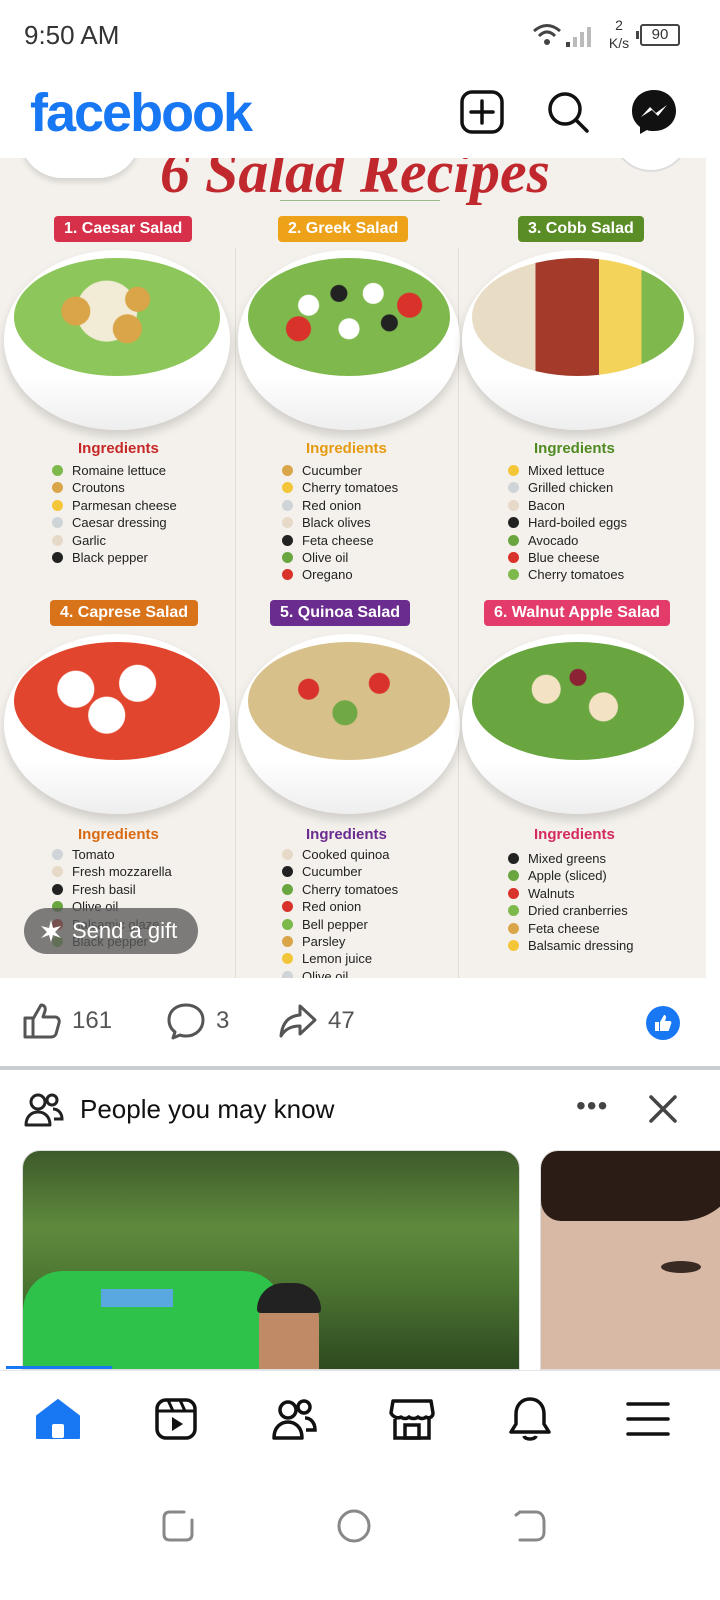  Describe the element at coordinates (197, 1021) in the screenshot. I see `comment-button: 3` at that location.